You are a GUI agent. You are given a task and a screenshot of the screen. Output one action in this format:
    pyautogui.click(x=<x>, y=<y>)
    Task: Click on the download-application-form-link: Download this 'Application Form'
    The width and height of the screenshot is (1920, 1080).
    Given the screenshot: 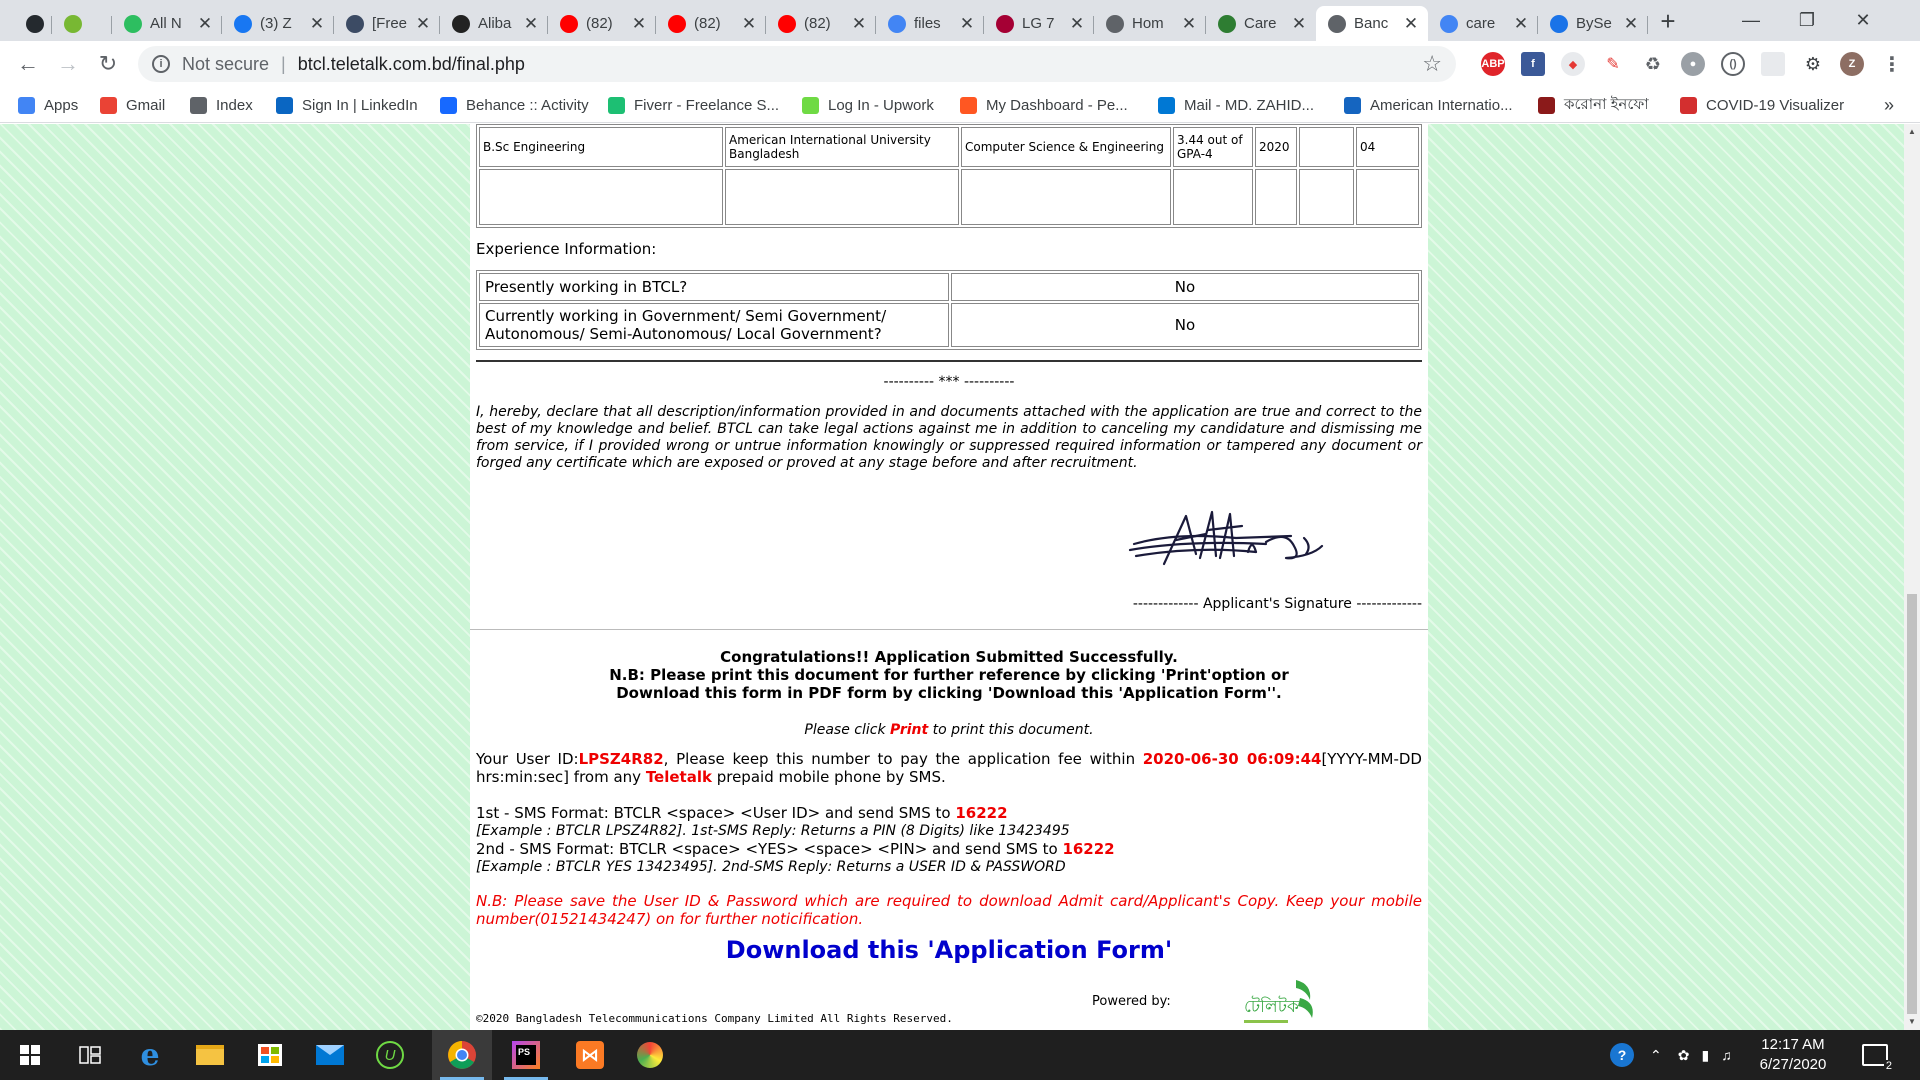 What is the action you would take?
    pyautogui.click(x=949, y=950)
    